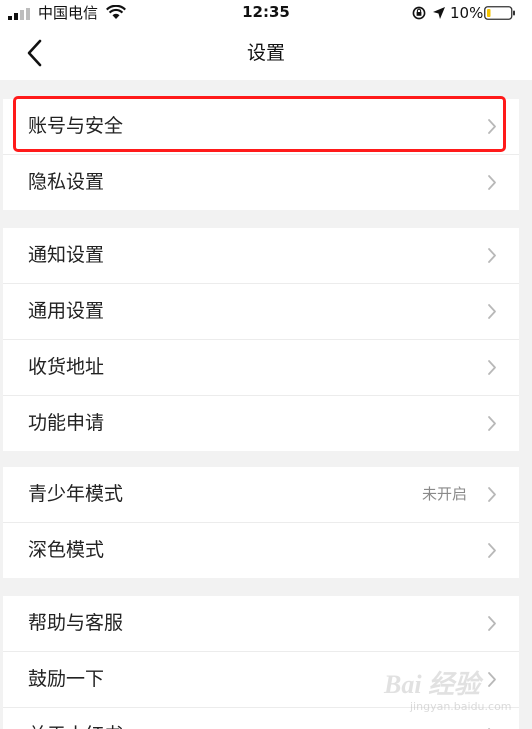 The height and width of the screenshot is (729, 532). I want to click on chevron-left-icon, so click(34, 53).